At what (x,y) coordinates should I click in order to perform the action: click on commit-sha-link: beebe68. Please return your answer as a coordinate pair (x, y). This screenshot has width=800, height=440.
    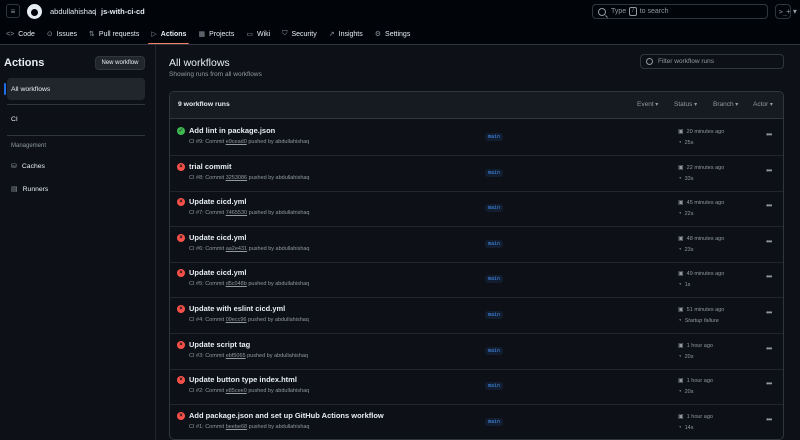
    Looking at the image, I should click on (236, 427).